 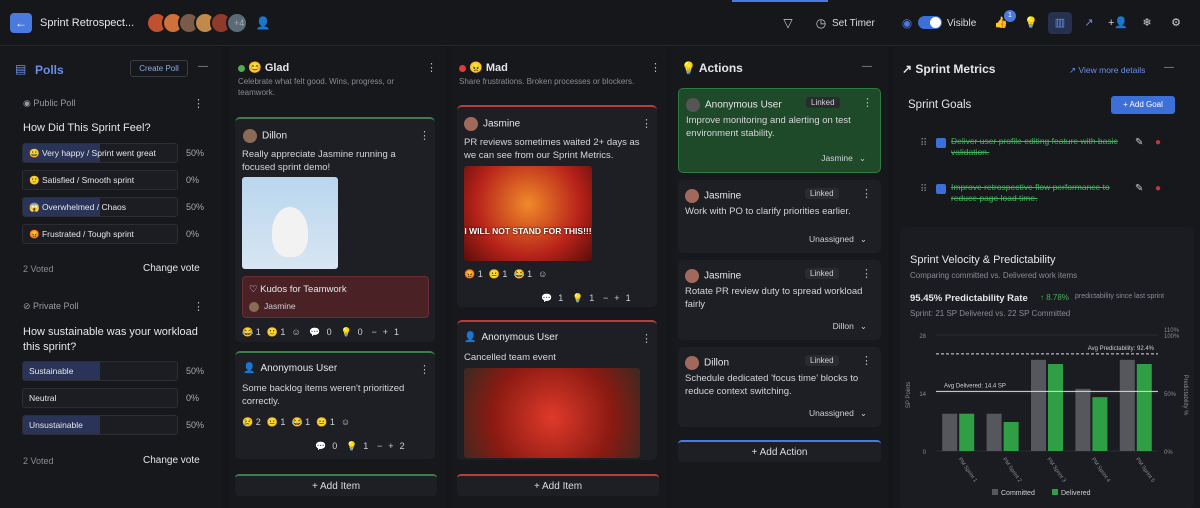 What do you see at coordinates (1107, 70) in the screenshot?
I see `view-more-link: ↗ View more details` at bounding box center [1107, 70].